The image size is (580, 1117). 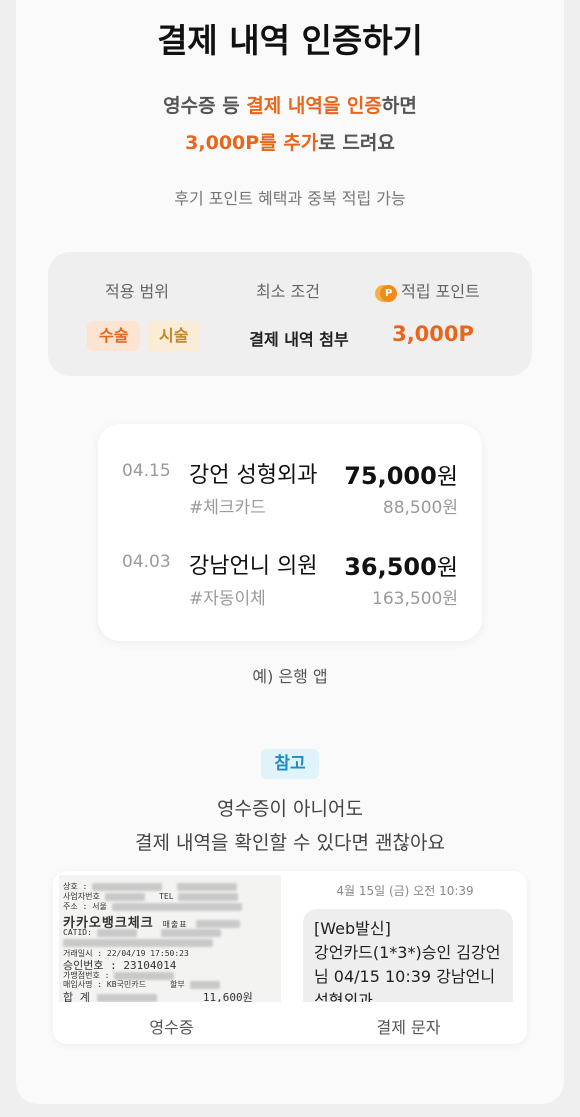 I want to click on transaction-merchant: 강남언니 의원, so click(x=253, y=566).